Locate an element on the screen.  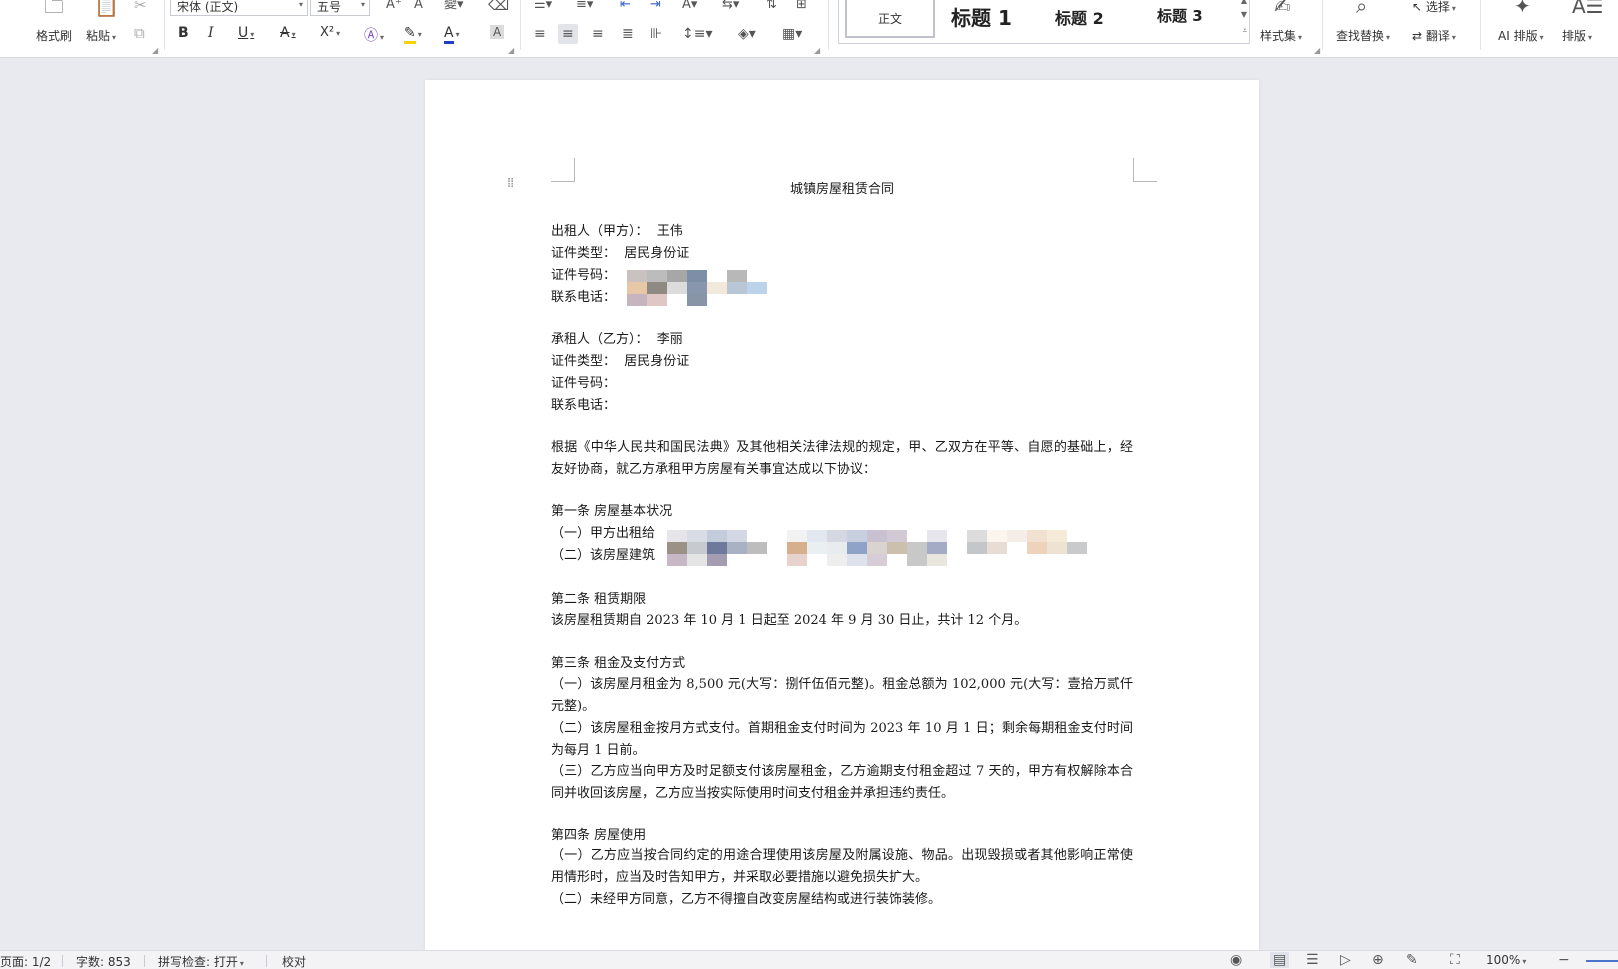
superscript-label: X² is located at coordinates (327, 32).